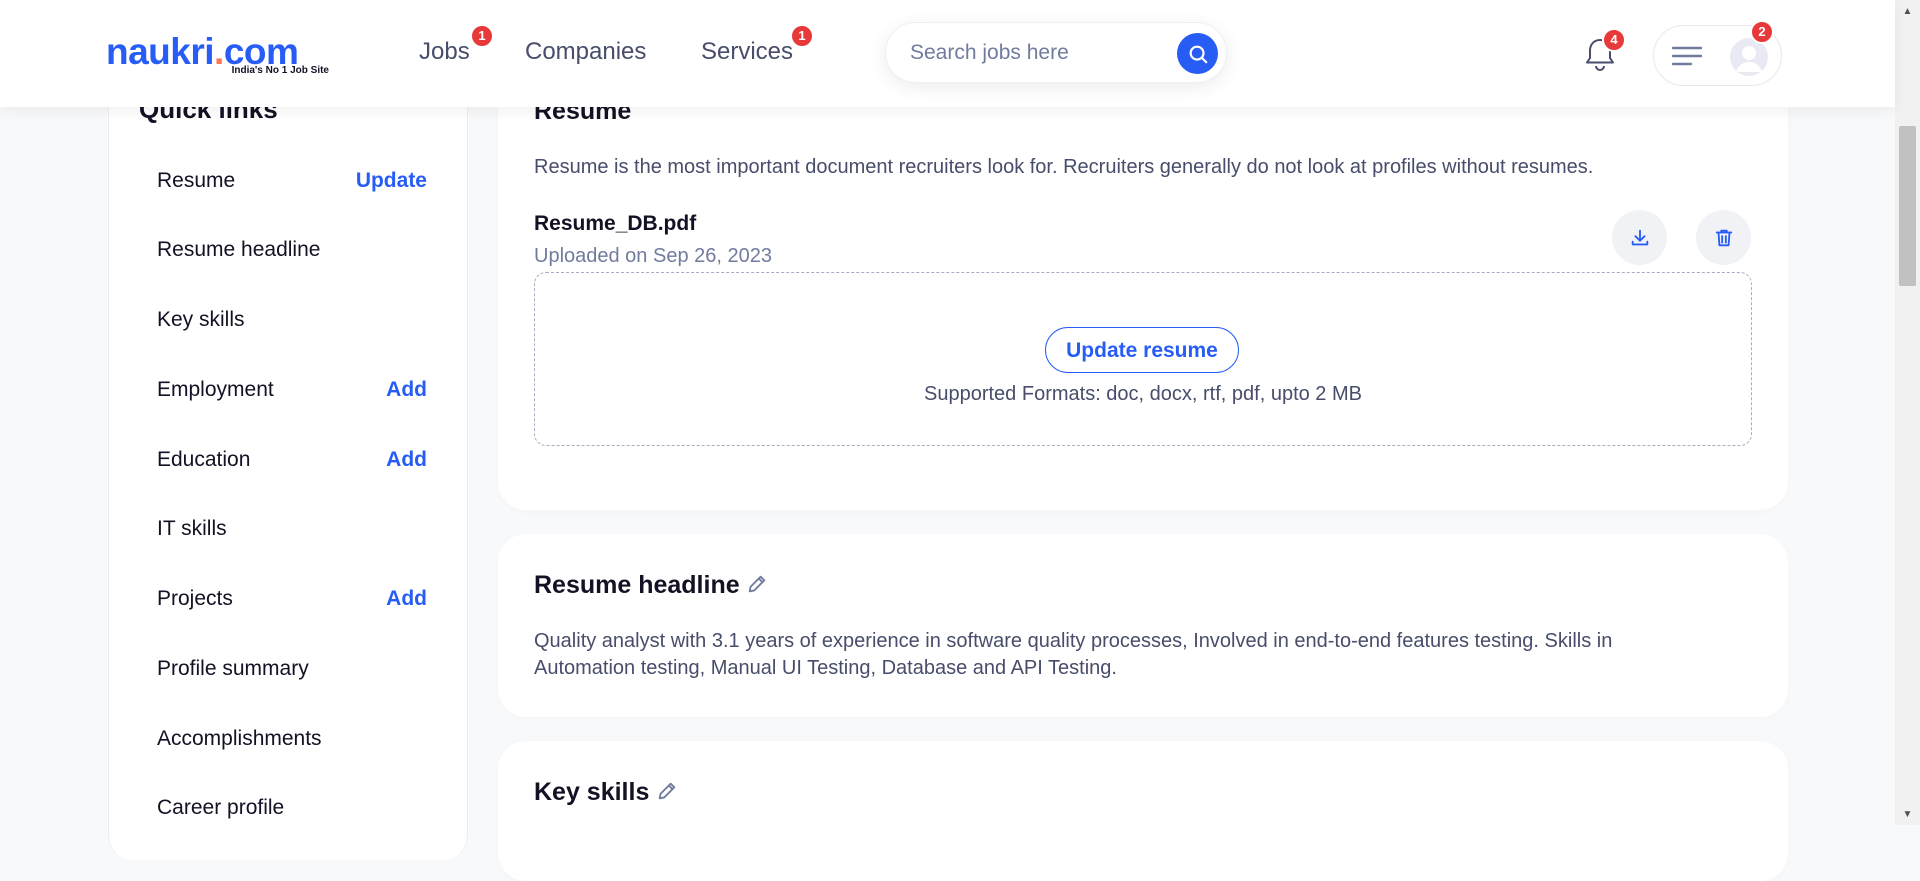  I want to click on quick-link-education: Education Add, so click(292, 460).